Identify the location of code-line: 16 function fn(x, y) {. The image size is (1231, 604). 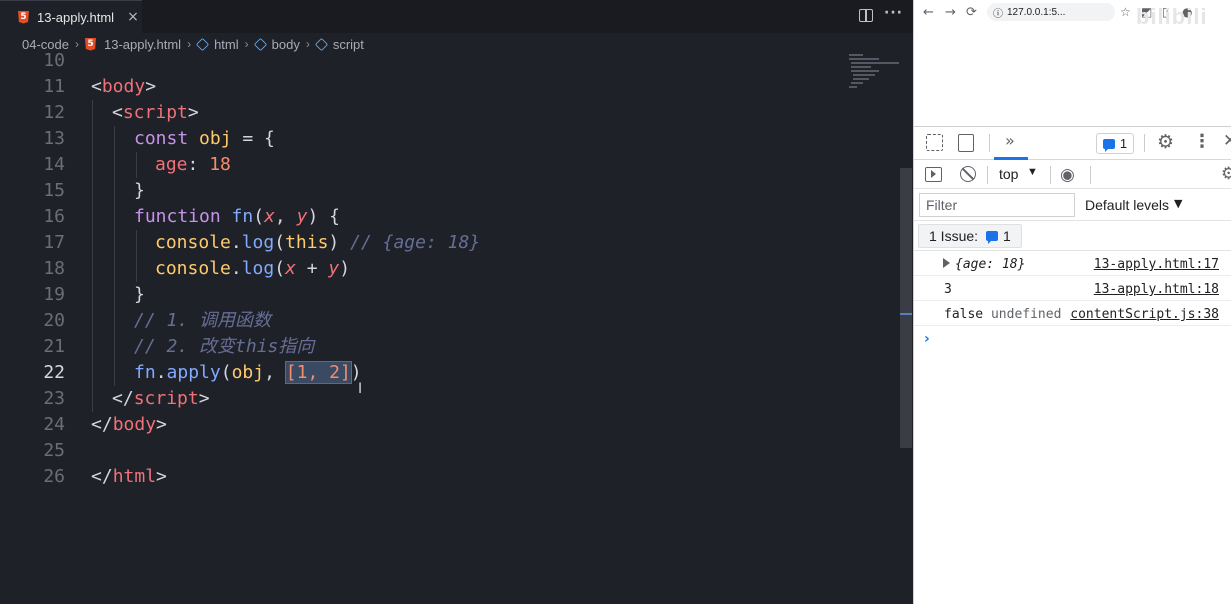
(450, 217).